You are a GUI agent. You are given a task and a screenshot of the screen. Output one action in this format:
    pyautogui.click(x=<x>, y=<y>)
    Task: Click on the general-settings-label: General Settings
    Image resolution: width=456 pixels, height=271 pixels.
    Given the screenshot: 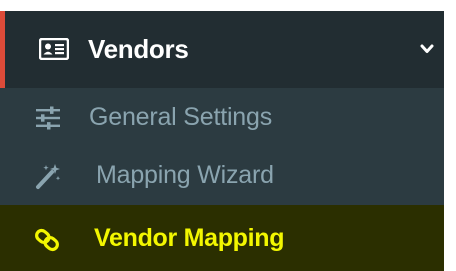 What is the action you would take?
    pyautogui.click(x=181, y=117)
    